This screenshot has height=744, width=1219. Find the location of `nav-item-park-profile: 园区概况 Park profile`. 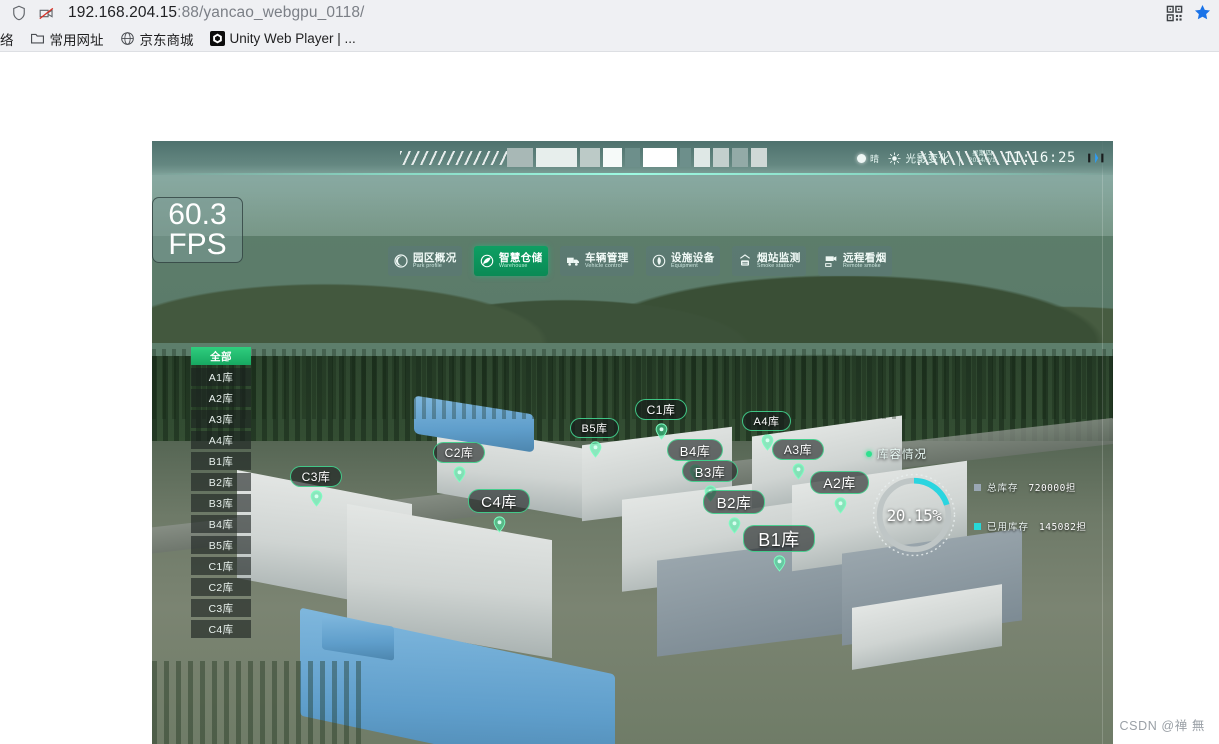

nav-item-park-profile: 园区概况 Park profile is located at coordinates (425, 261).